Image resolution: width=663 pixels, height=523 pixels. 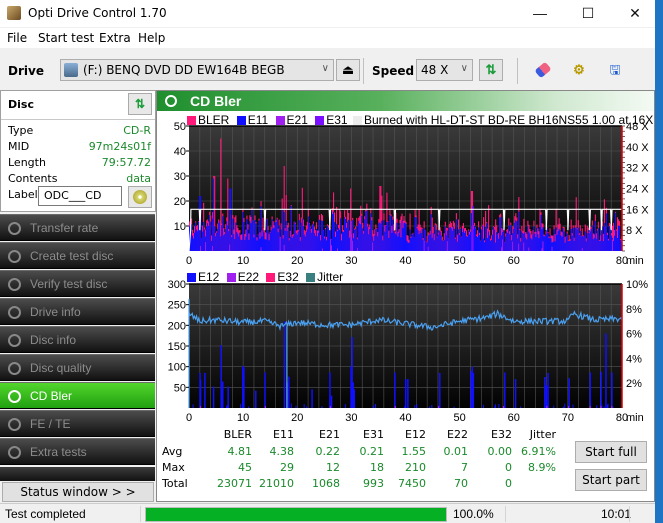 I want to click on maximize-button: ☐, so click(x=588, y=13).